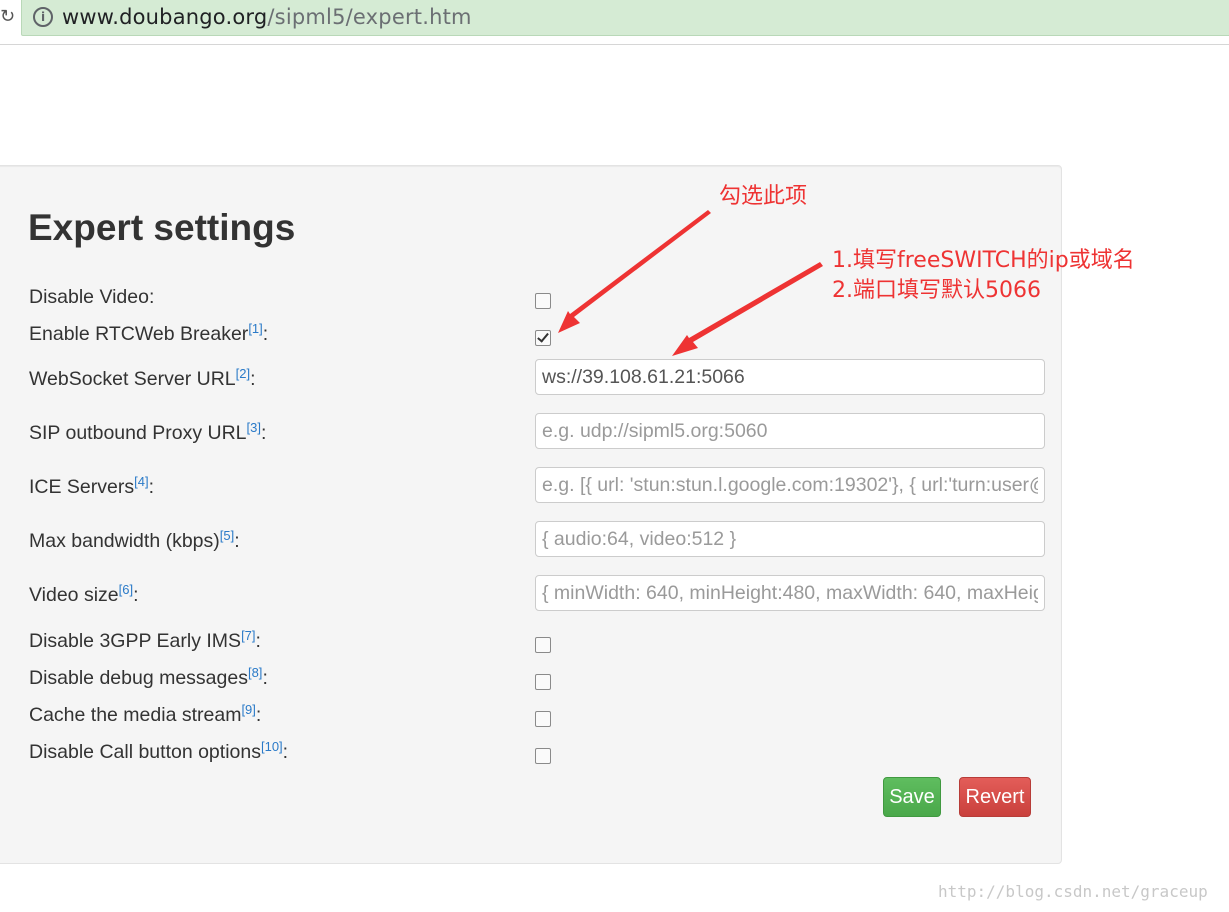 The image size is (1229, 912). What do you see at coordinates (763, 196) in the screenshot?
I see `annotation-check-this: 勾选此项` at bounding box center [763, 196].